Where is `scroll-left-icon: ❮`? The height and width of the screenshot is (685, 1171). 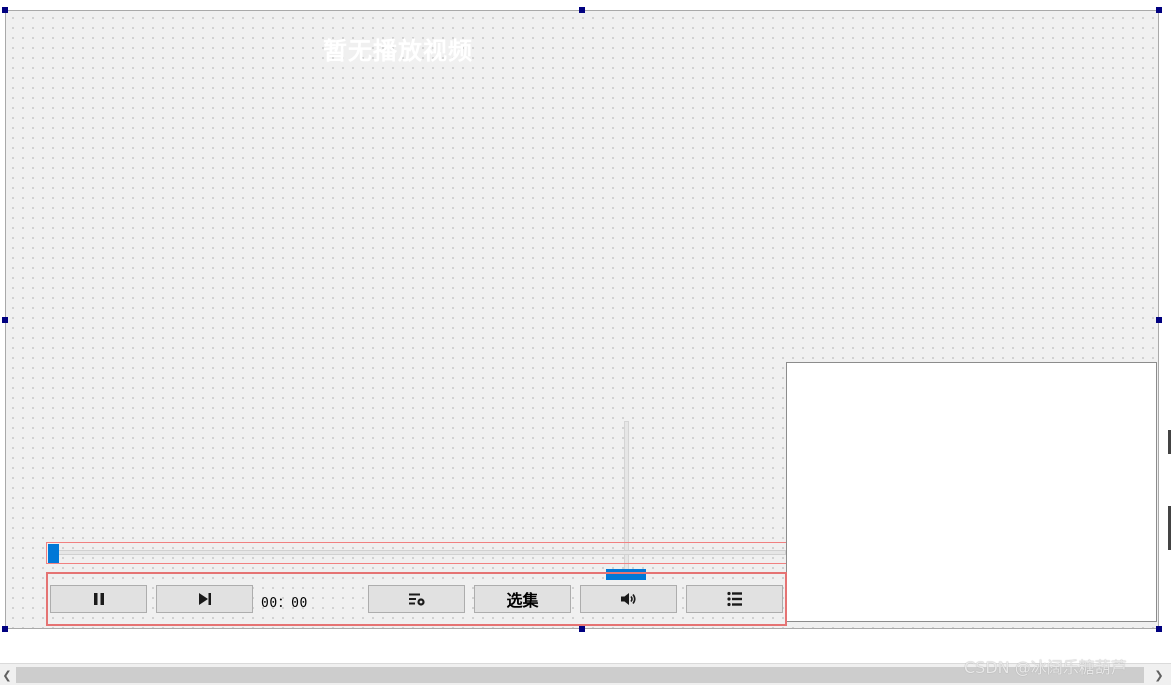 scroll-left-icon: ❮ is located at coordinates (7, 675).